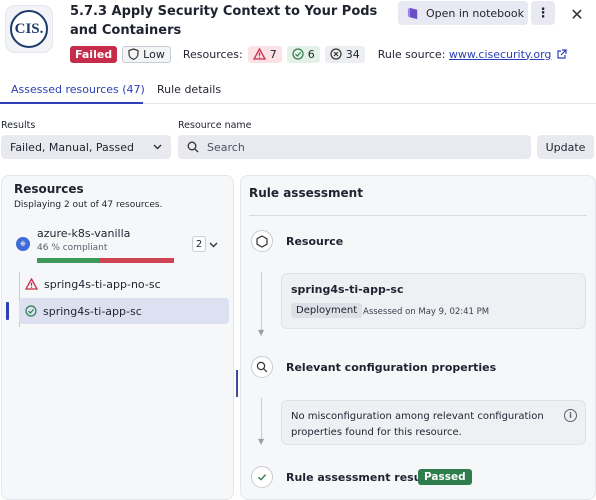  What do you see at coordinates (347, 289) in the screenshot?
I see `resource-card-name: spring4s-ti-app-sc` at bounding box center [347, 289].